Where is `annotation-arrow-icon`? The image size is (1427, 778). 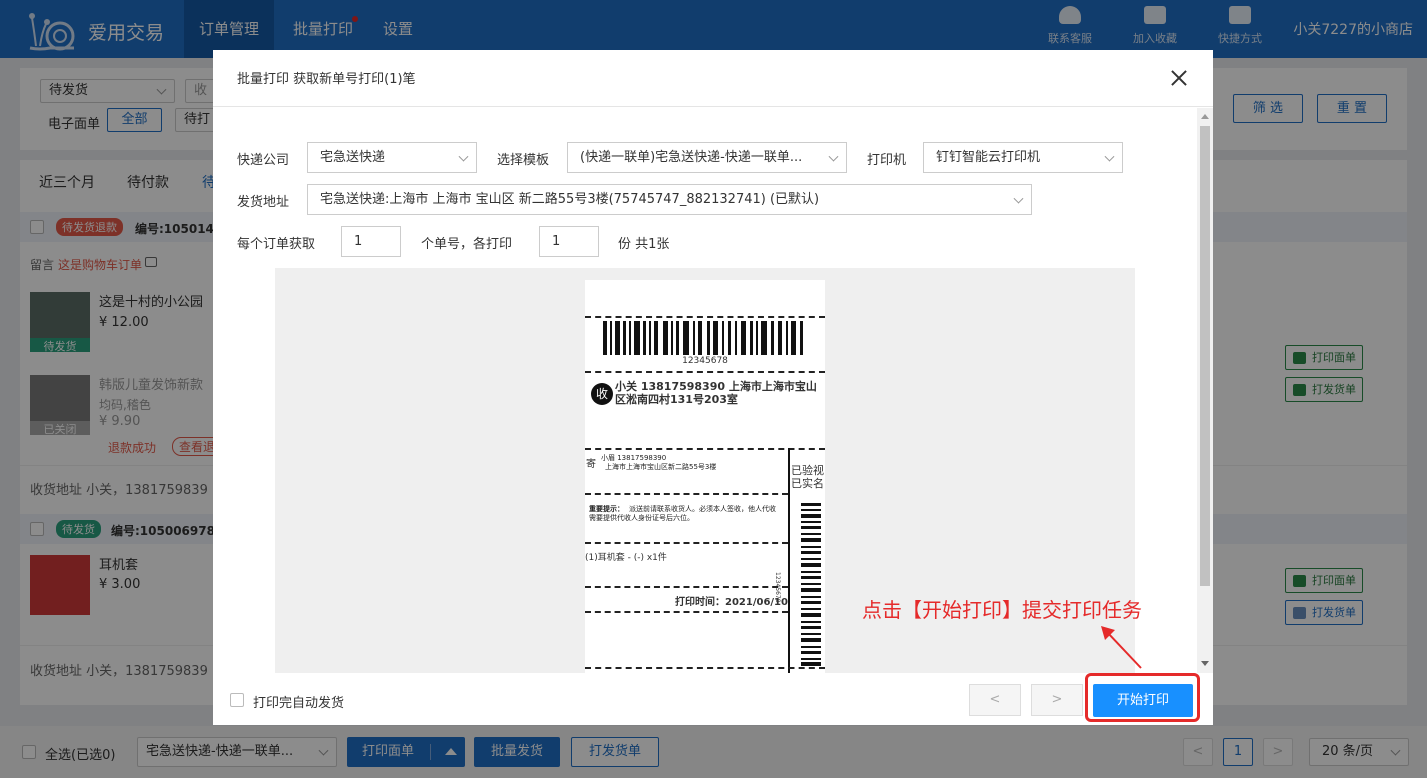 annotation-arrow-icon is located at coordinates (1121, 647).